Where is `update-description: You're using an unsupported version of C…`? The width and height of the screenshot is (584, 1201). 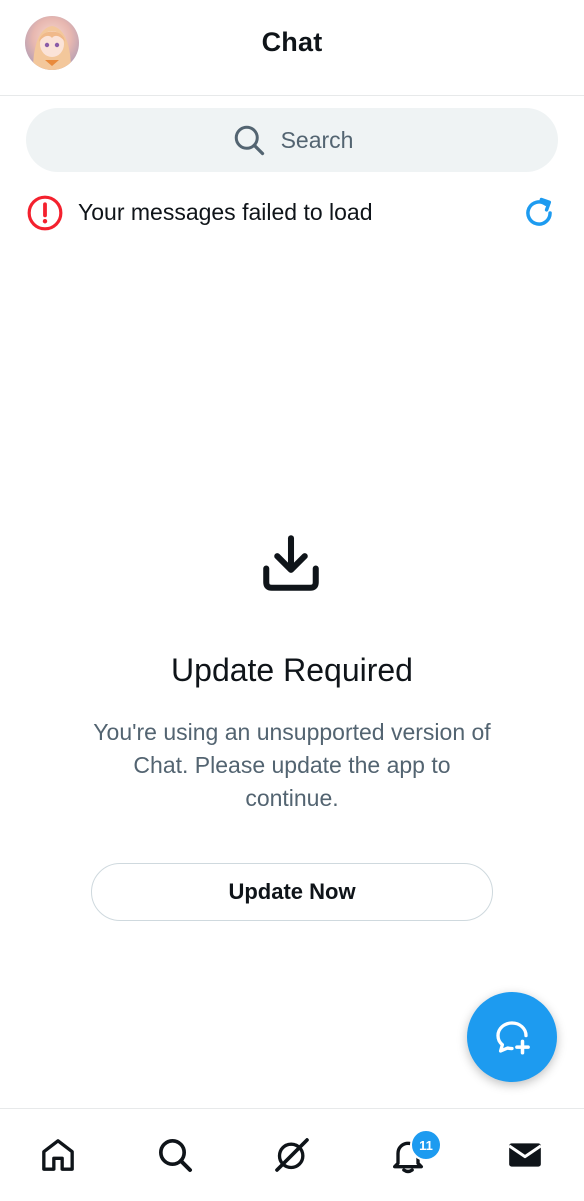
update-description: You're using an unsupported version of C… is located at coordinates (292, 765).